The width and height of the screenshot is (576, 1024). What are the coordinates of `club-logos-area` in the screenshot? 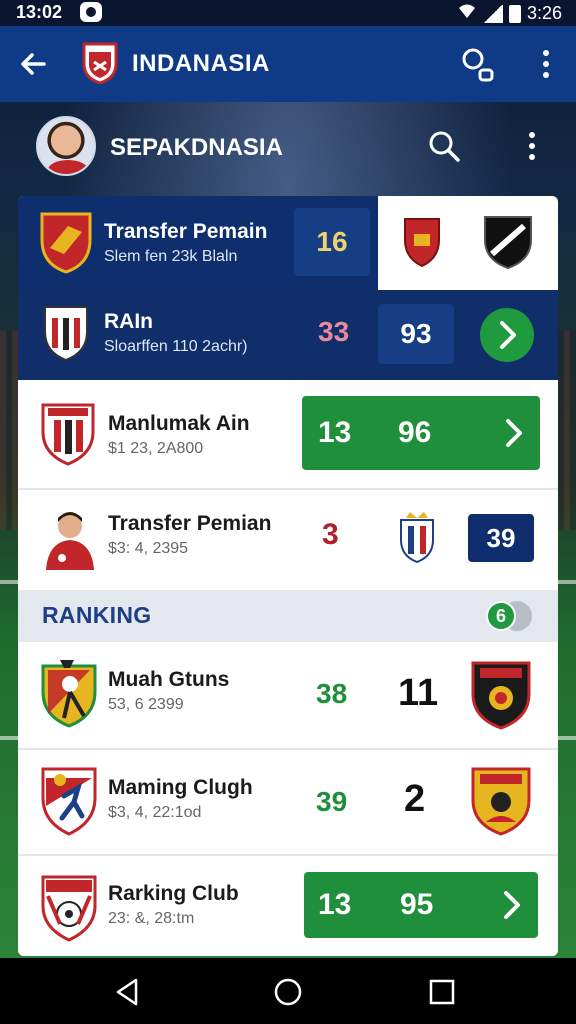 It's located at (468, 243).